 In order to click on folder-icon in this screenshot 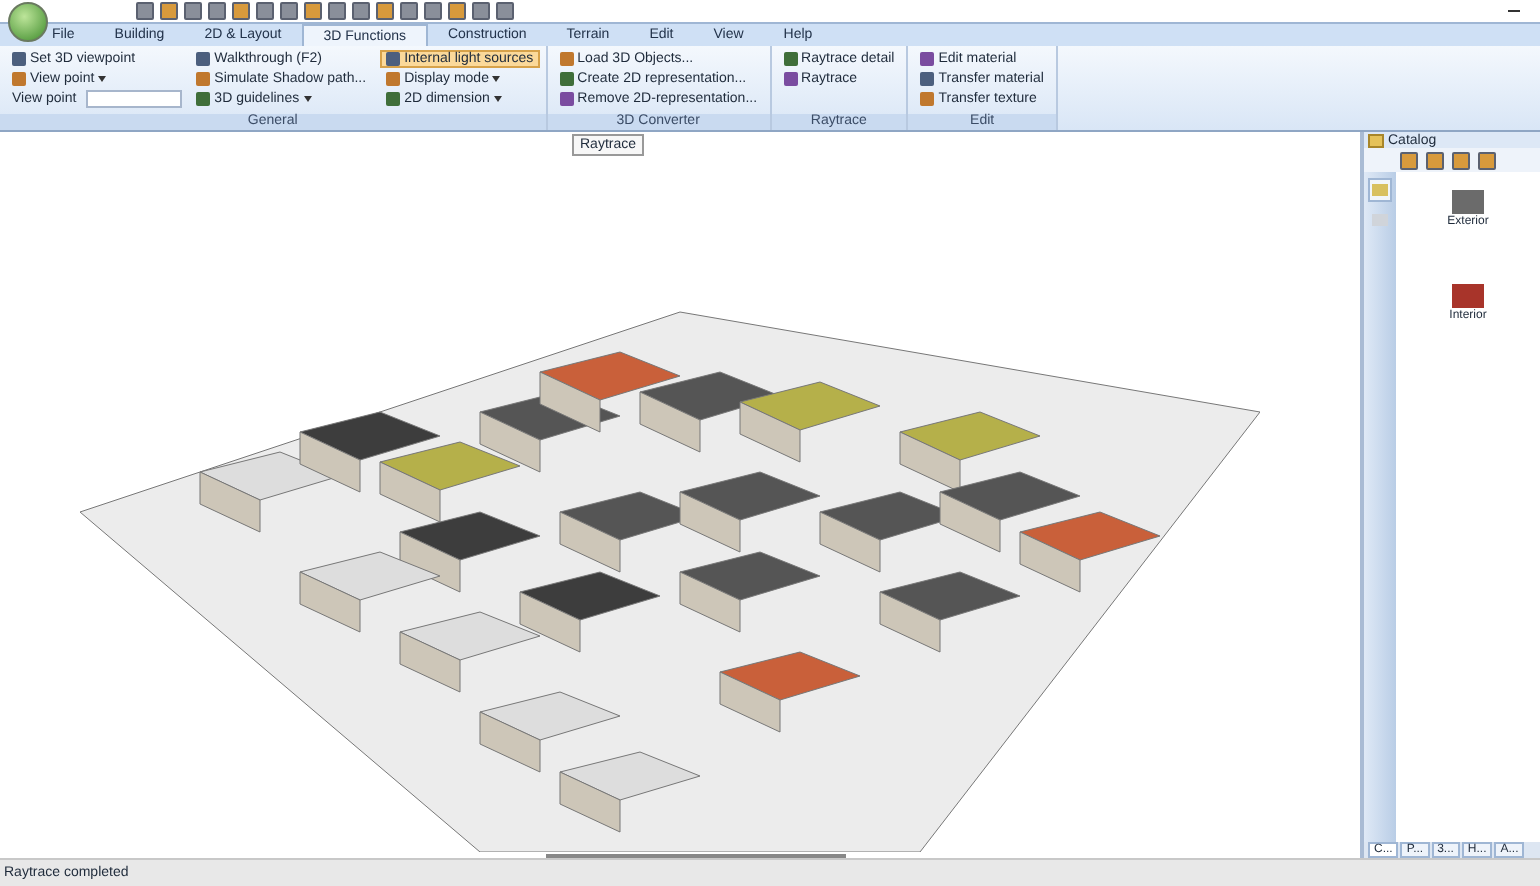, I will do `click(1376, 140)`.